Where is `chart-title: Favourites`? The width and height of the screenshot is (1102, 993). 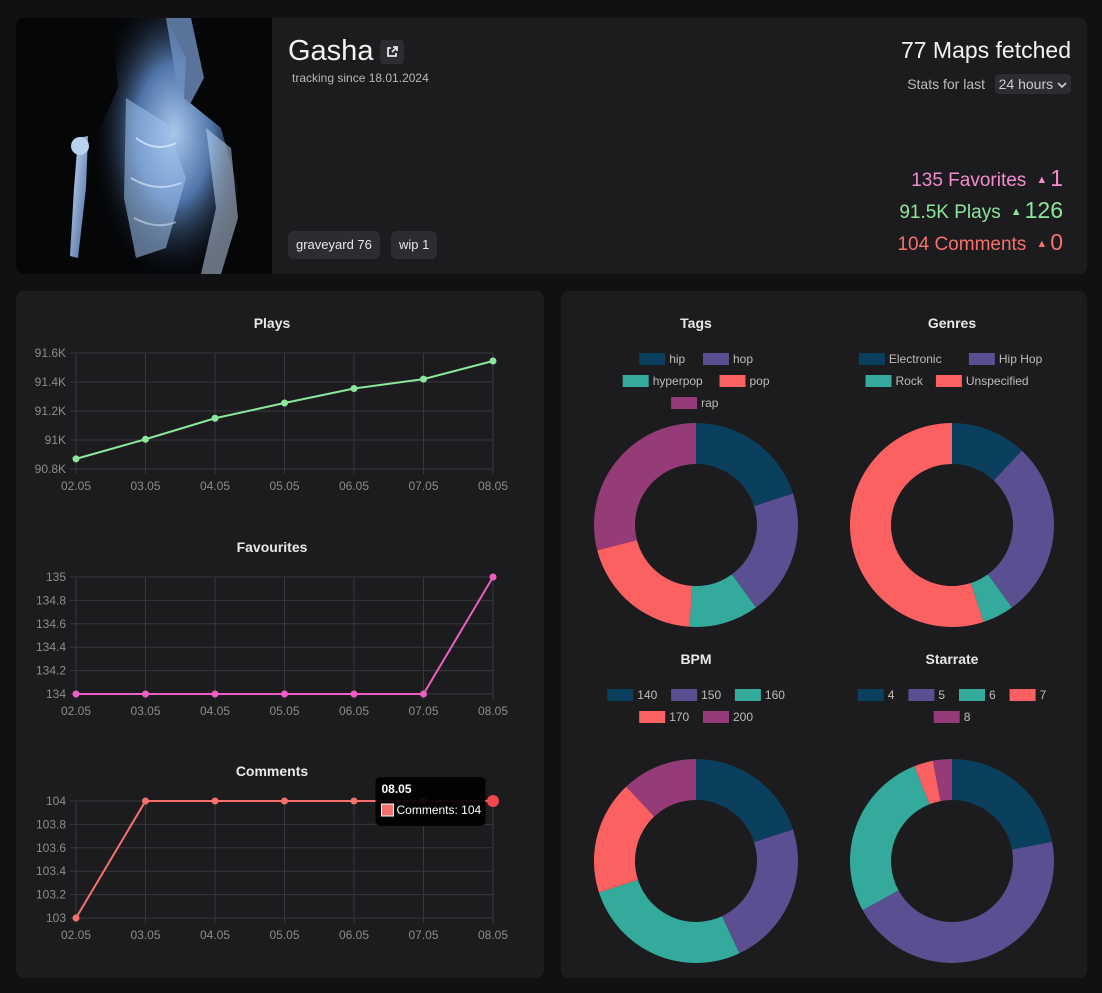
chart-title: Favourites is located at coordinates (272, 547).